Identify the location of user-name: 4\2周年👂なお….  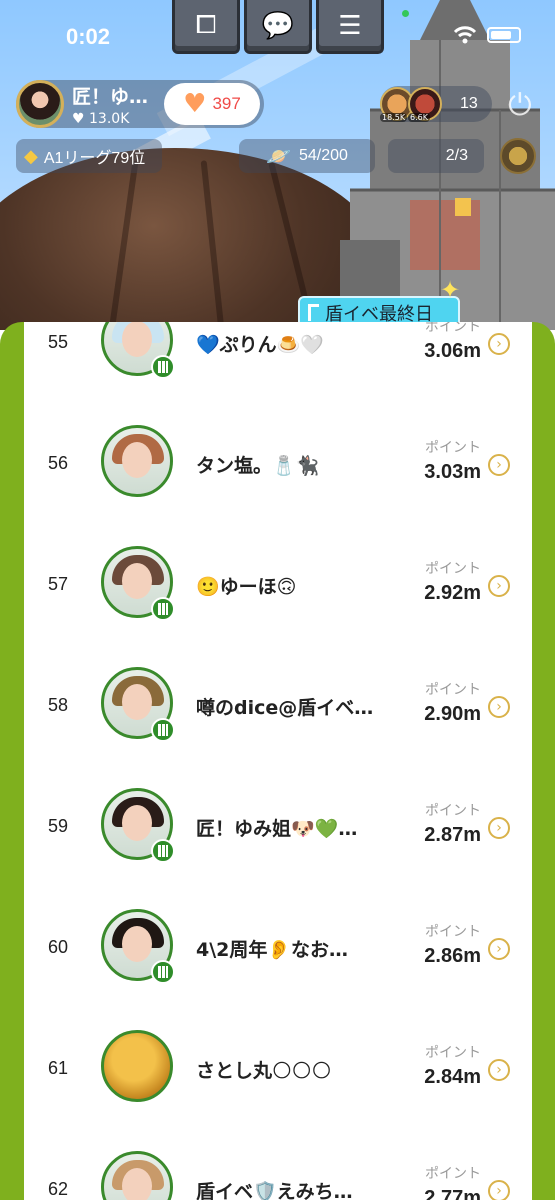
(272, 950).